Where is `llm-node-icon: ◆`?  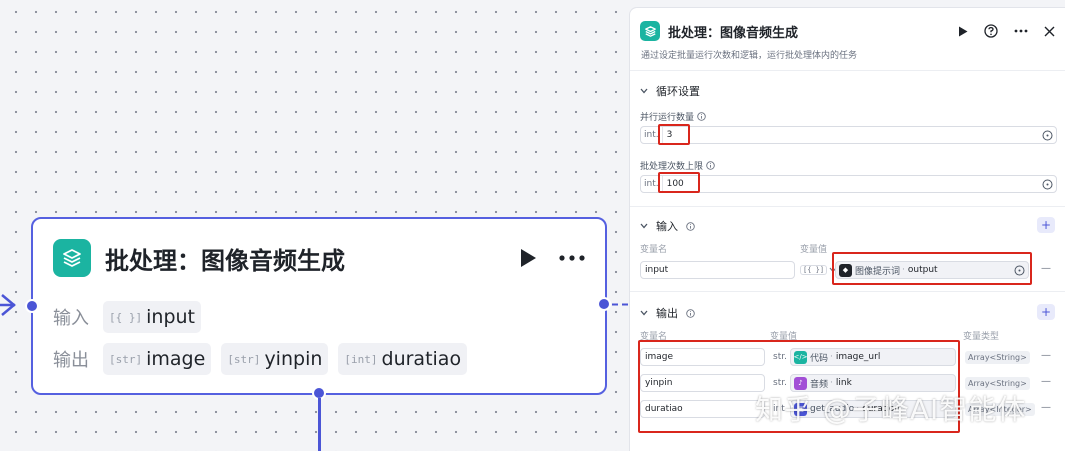 llm-node-icon: ◆ is located at coordinates (845, 270).